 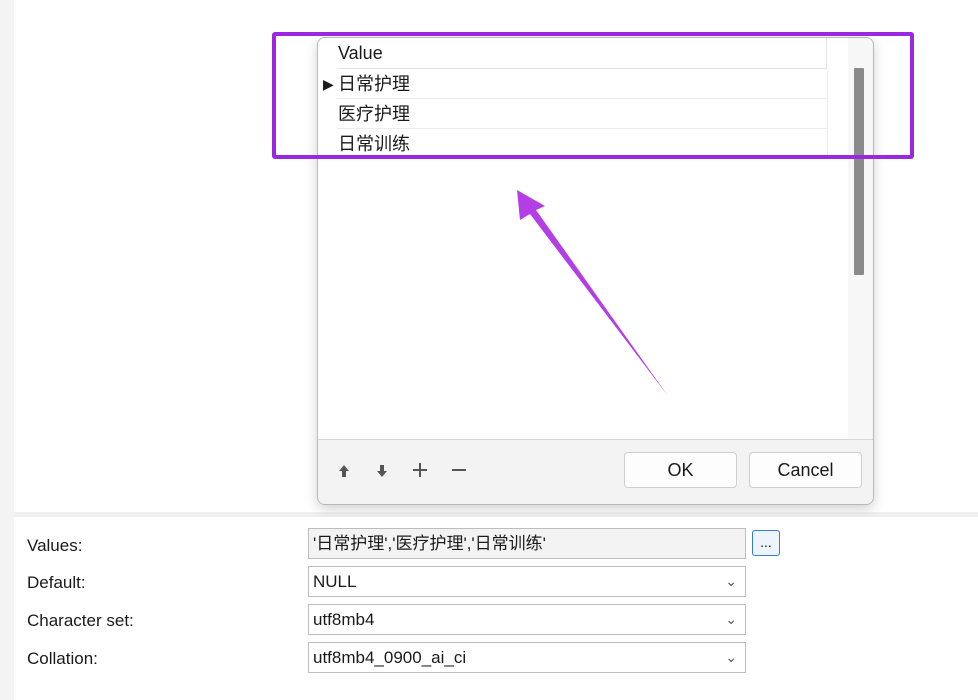 I want to click on values-text: '日常护理','医疗护理','日常训练', so click(x=429, y=543).